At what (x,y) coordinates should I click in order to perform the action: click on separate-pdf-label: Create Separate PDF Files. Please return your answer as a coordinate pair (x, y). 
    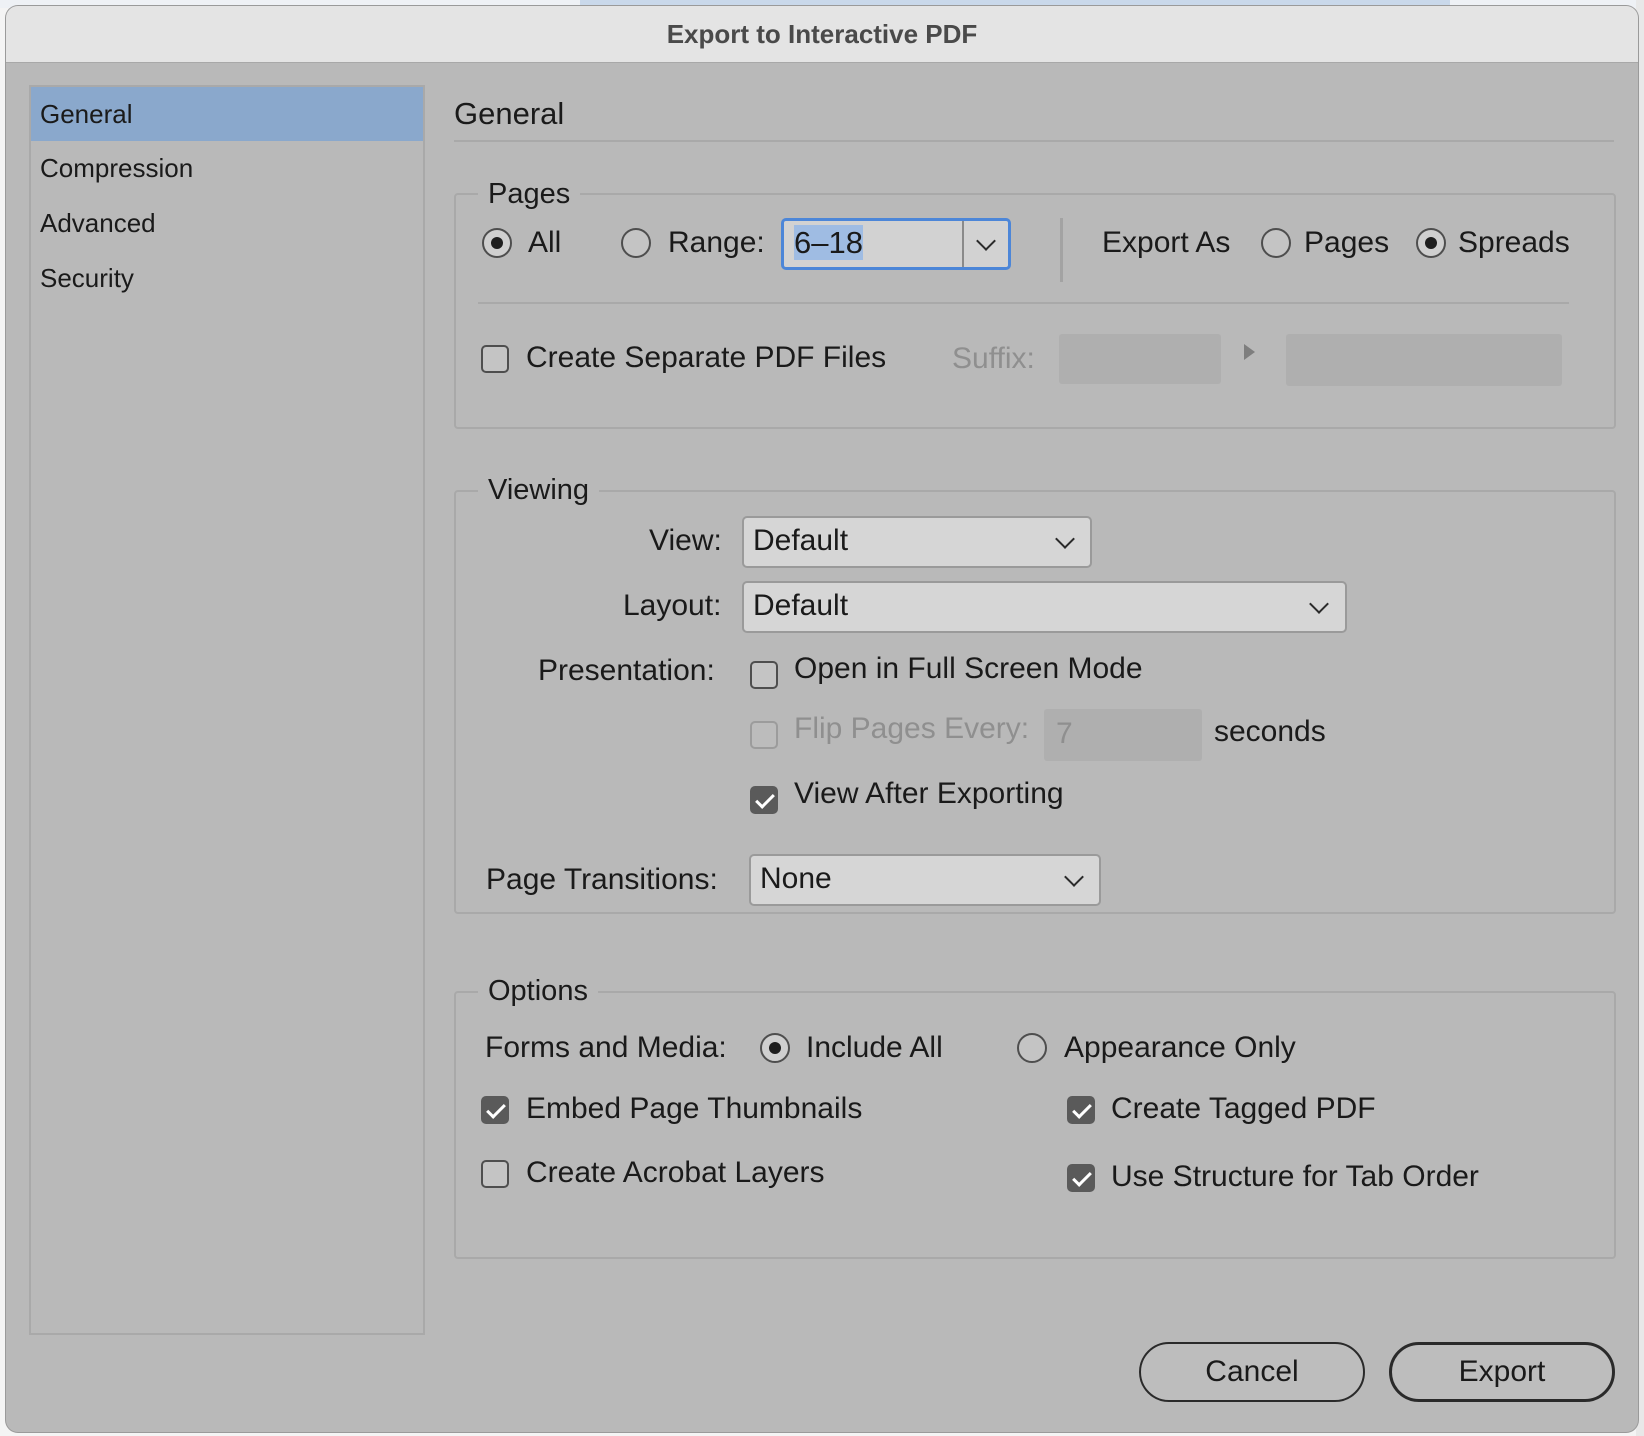
    Looking at the image, I should click on (706, 357).